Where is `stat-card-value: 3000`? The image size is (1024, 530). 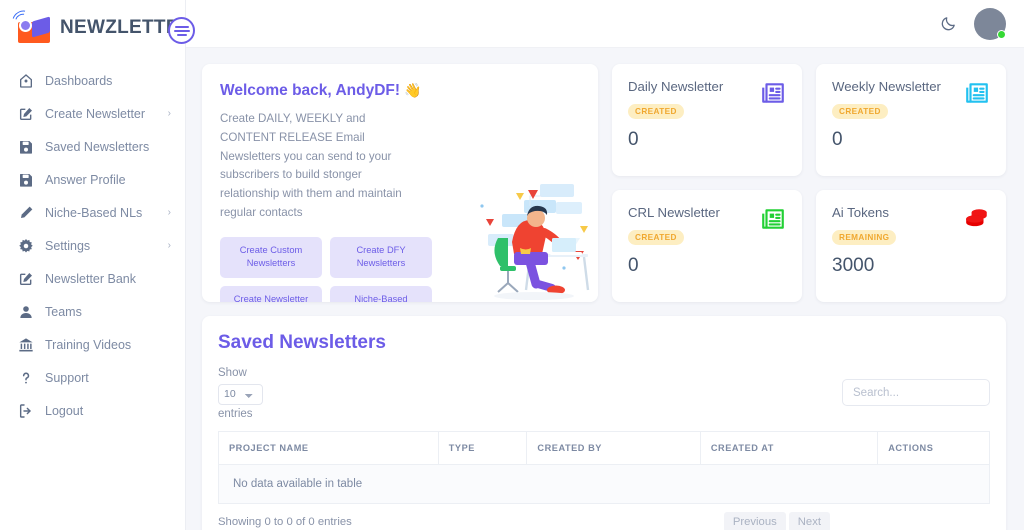 stat-card-value: 3000 is located at coordinates (853, 265).